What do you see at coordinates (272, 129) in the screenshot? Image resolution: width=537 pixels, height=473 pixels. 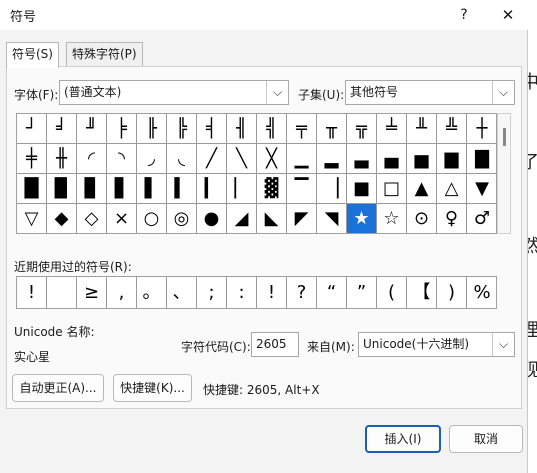 I see `symbol-cell: ╣` at bounding box center [272, 129].